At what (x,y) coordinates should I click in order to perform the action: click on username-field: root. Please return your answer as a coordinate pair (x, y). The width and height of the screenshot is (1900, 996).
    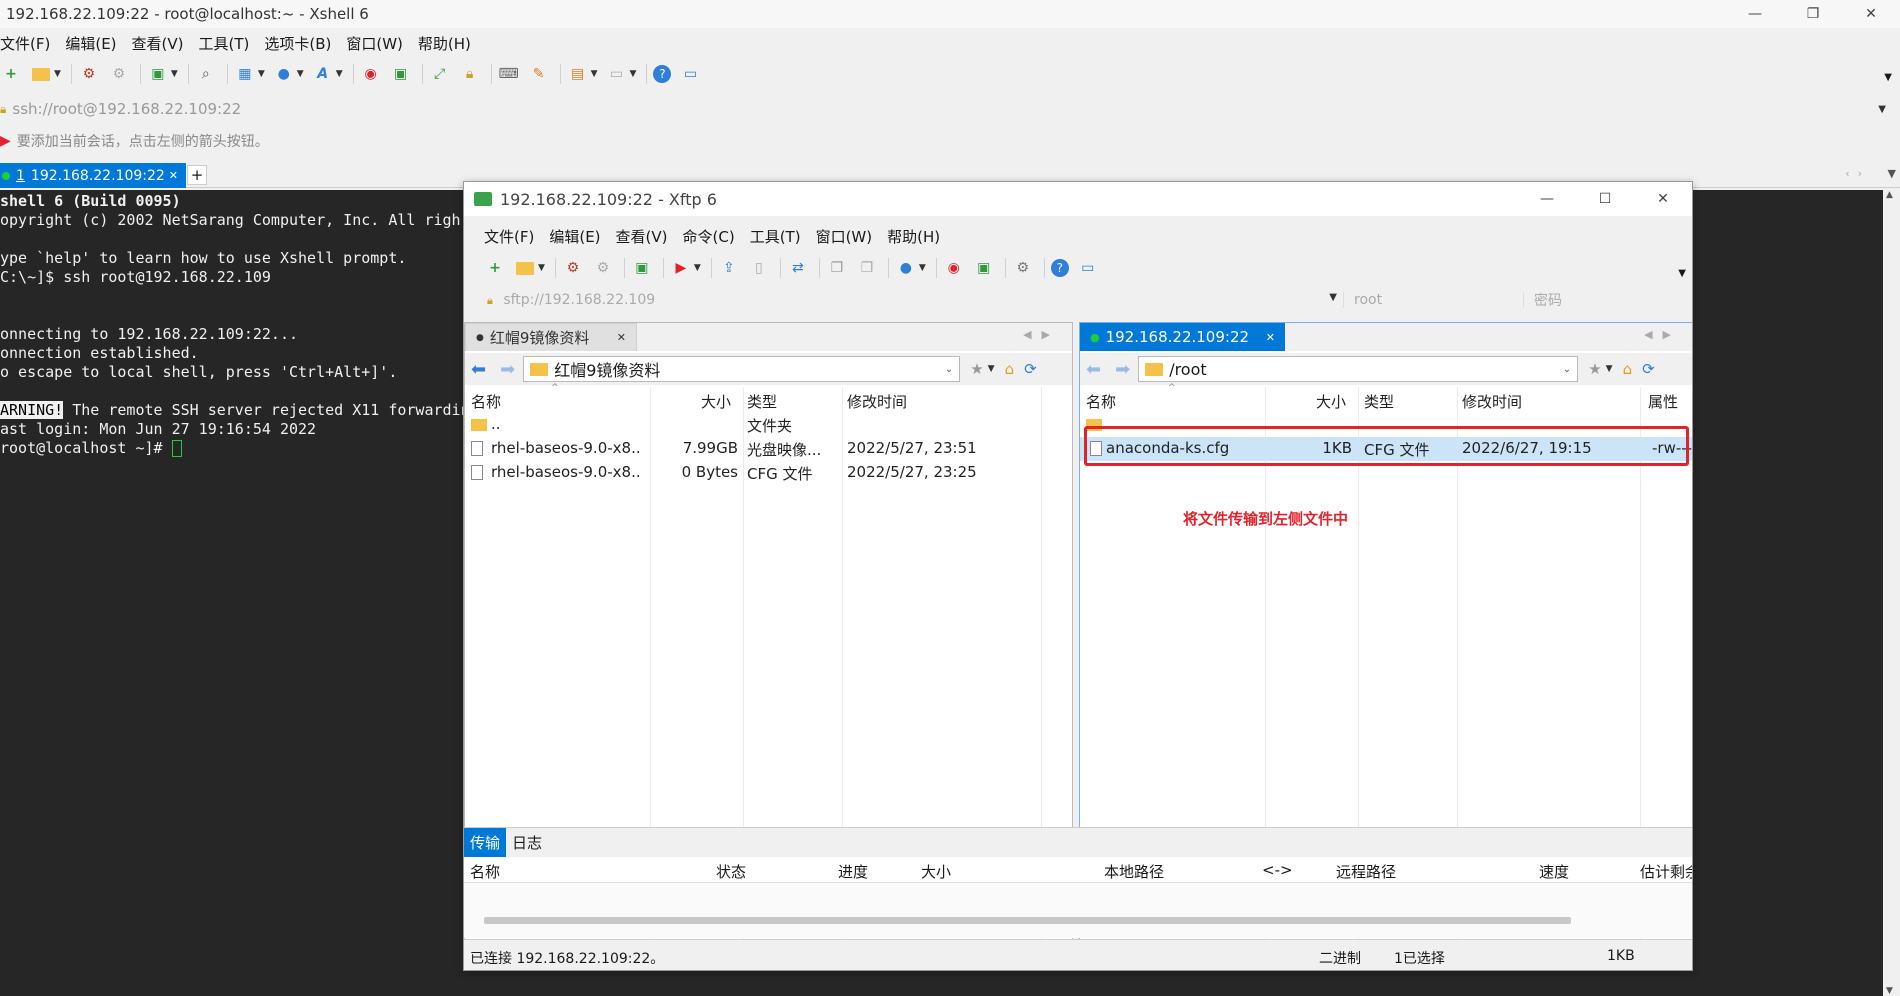
    Looking at the image, I should click on (1434, 300).